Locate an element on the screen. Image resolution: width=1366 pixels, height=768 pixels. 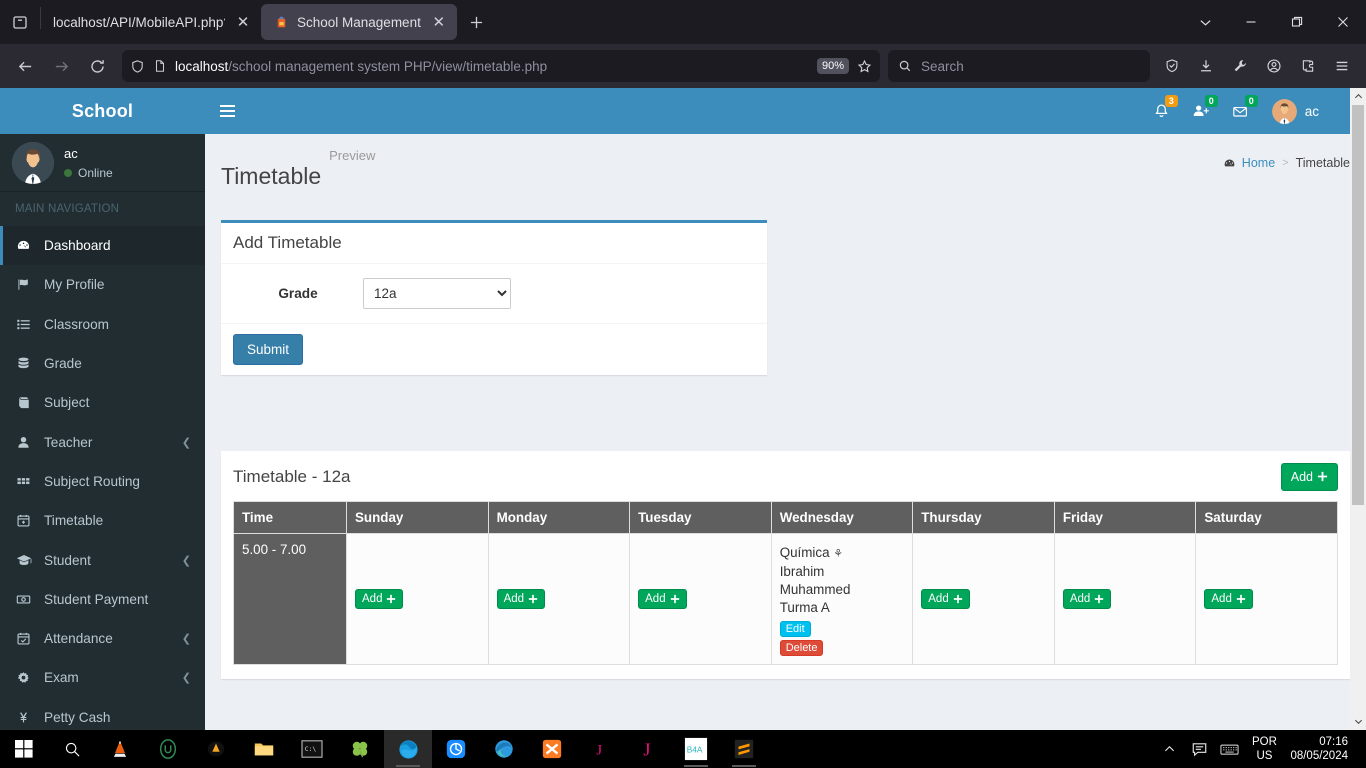
sidebar-item-label: Attendance is located at coordinates (78, 639).